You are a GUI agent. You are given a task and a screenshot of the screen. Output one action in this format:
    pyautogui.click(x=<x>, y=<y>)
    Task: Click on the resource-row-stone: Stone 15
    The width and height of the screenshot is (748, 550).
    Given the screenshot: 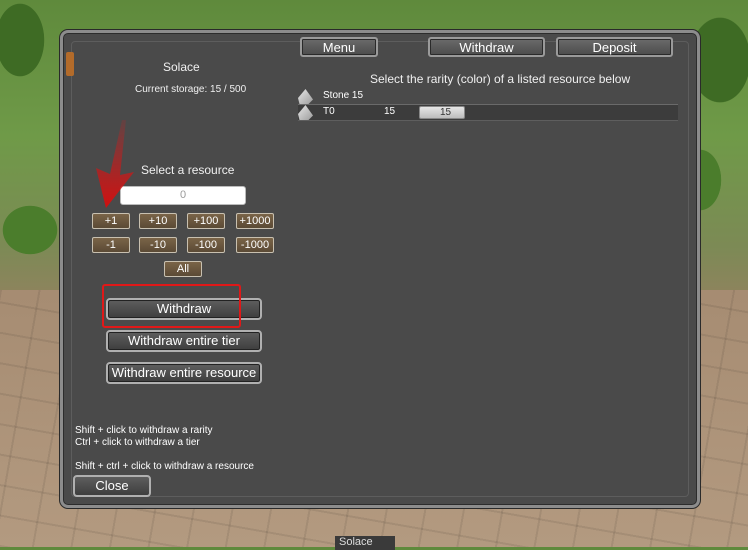 What is the action you would take?
    pyautogui.click(x=488, y=97)
    